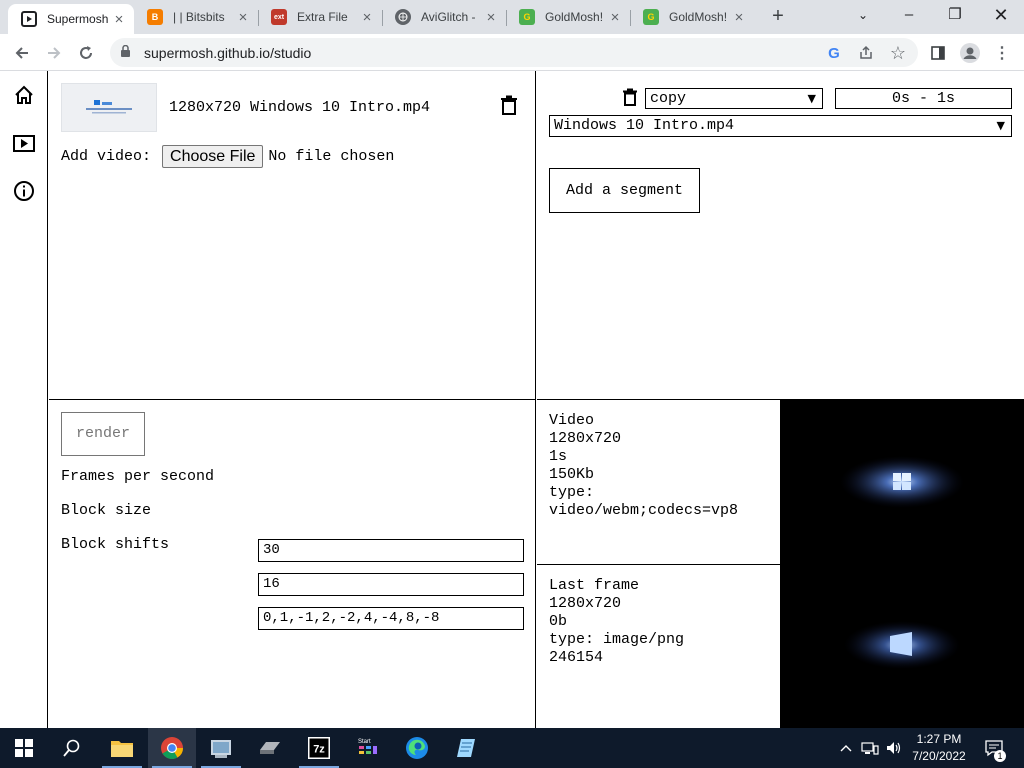 Image resolution: width=1024 pixels, height=768 pixels. I want to click on system-clock: 1:27 PM 7/20/2022, so click(939, 748).